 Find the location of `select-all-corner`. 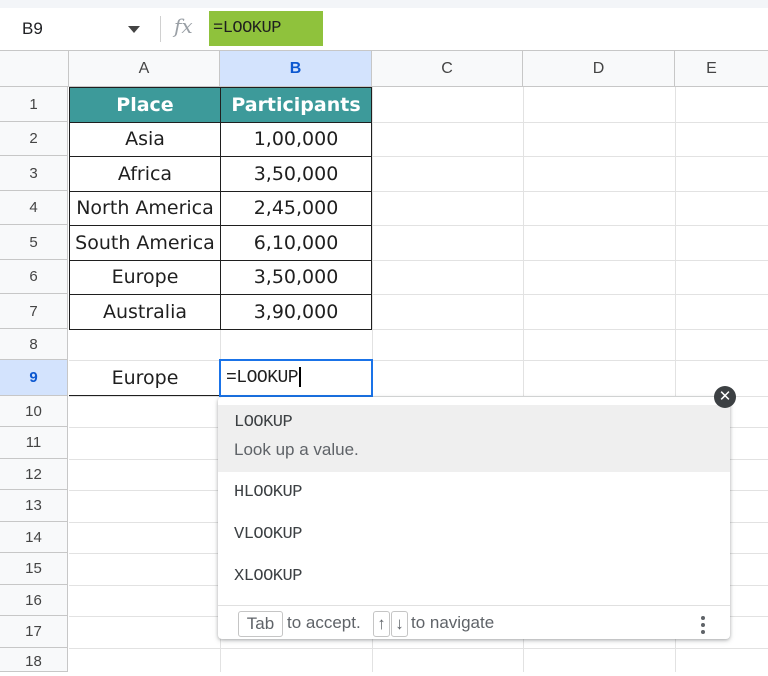

select-all-corner is located at coordinates (34, 69).